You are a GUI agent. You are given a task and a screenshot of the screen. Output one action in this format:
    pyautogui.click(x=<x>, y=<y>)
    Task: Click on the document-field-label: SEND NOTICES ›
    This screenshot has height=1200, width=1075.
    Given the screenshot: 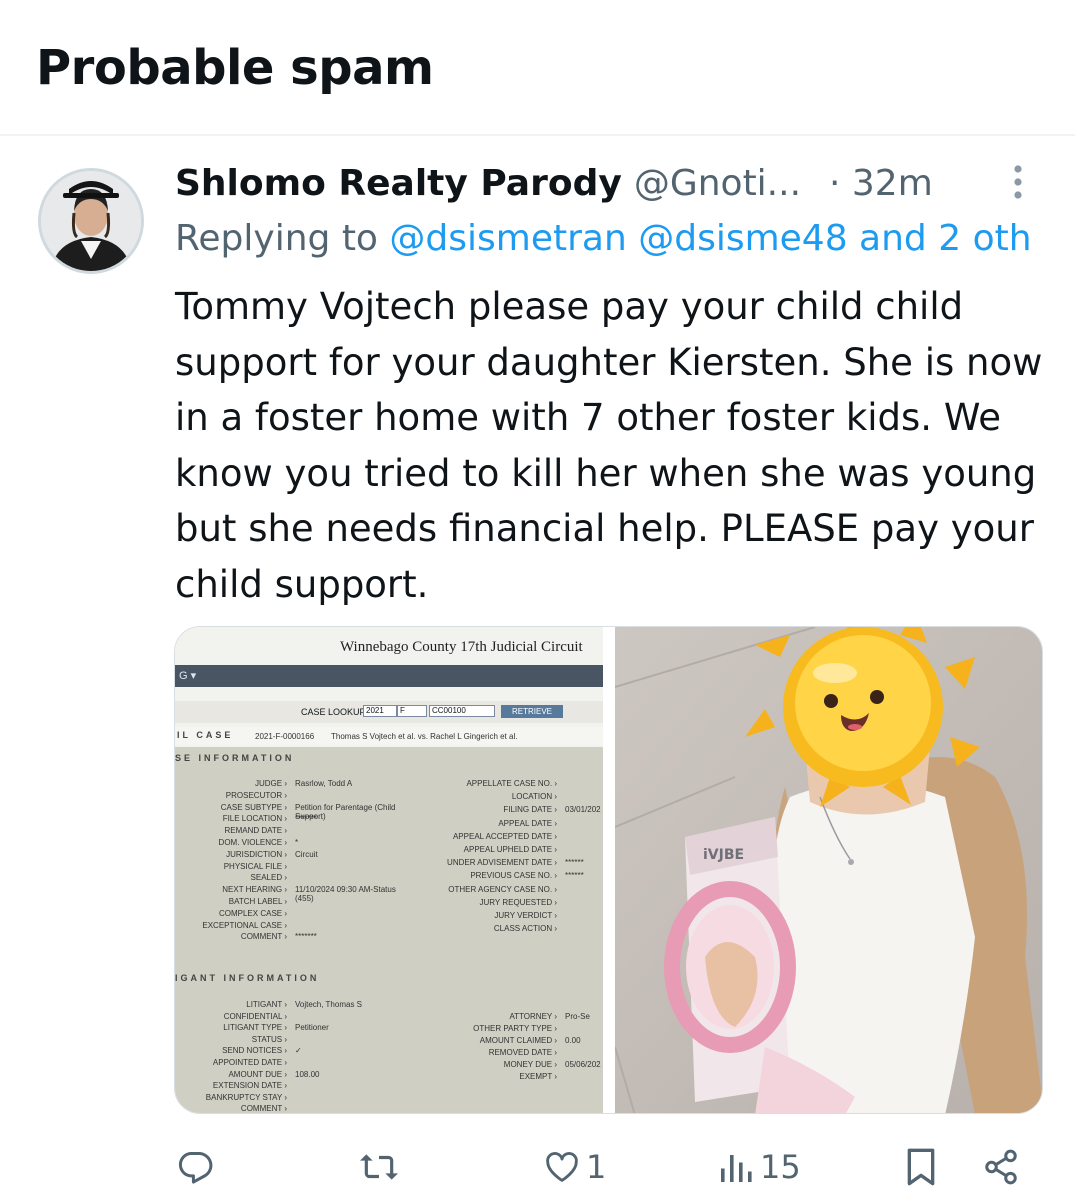 What is the action you would take?
    pyautogui.click(x=254, y=1051)
    